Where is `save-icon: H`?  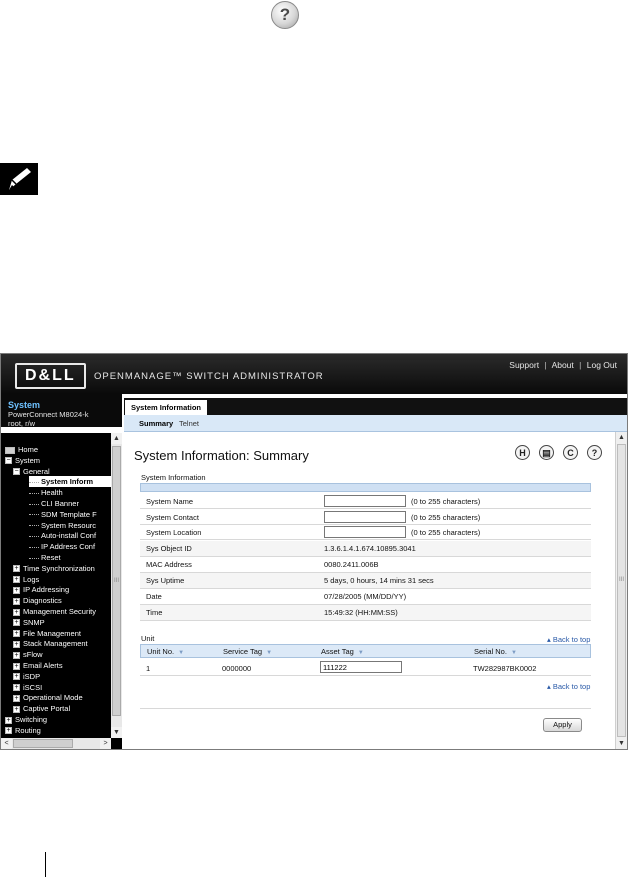 save-icon: H is located at coordinates (522, 452).